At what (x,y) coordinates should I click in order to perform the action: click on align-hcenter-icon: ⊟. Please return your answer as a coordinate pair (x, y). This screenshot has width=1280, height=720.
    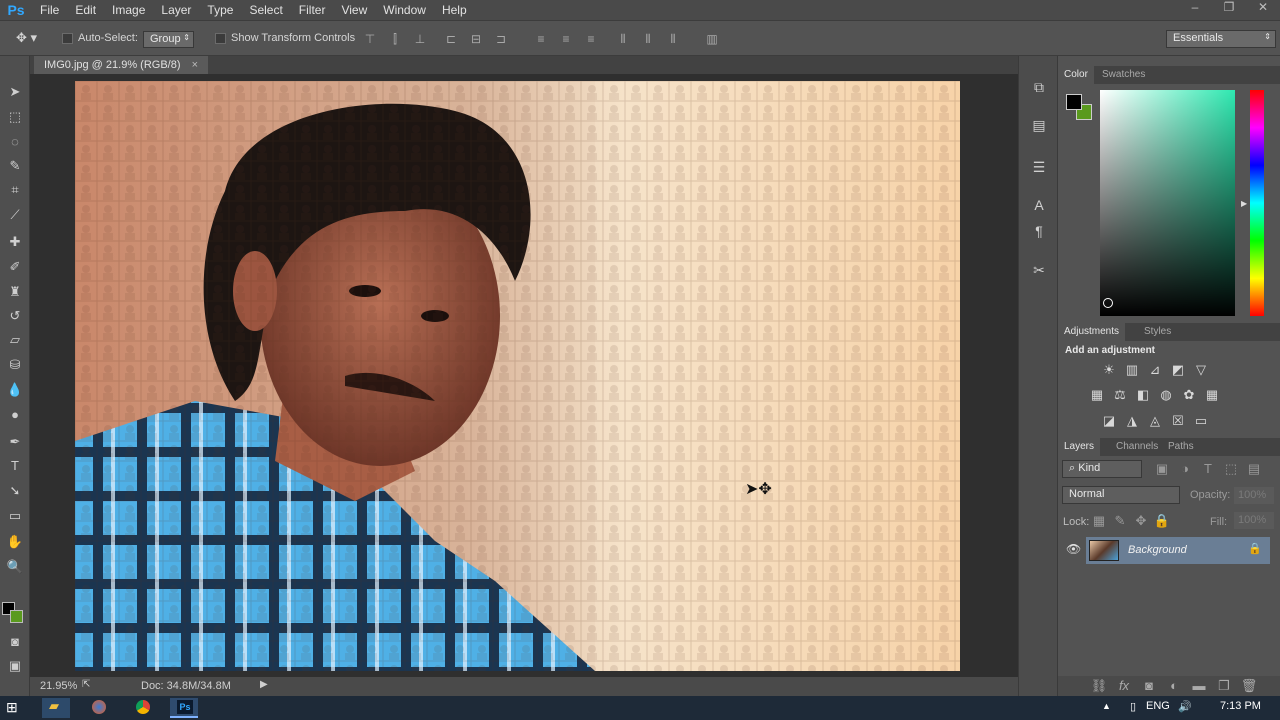
    Looking at the image, I should click on (476, 39).